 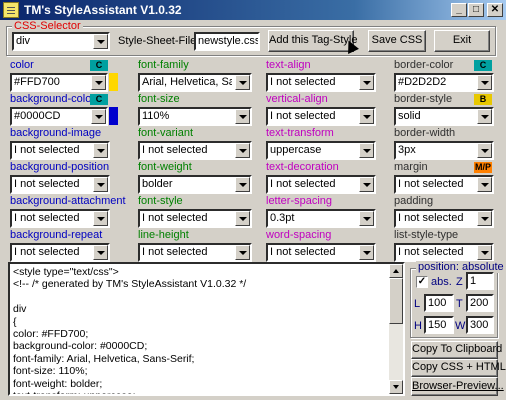 What do you see at coordinates (480, 325) in the screenshot?
I see `width-input: 300` at bounding box center [480, 325].